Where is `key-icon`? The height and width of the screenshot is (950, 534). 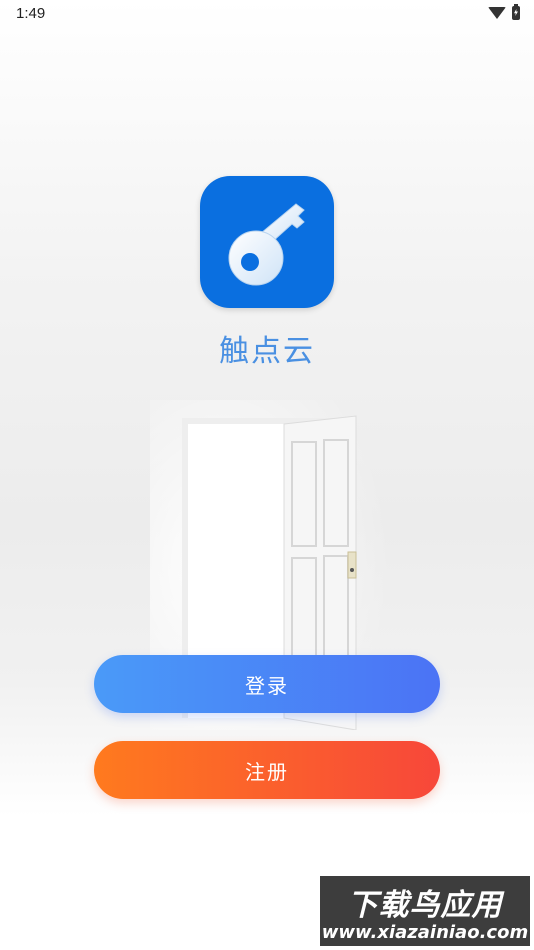 key-icon is located at coordinates (266, 244).